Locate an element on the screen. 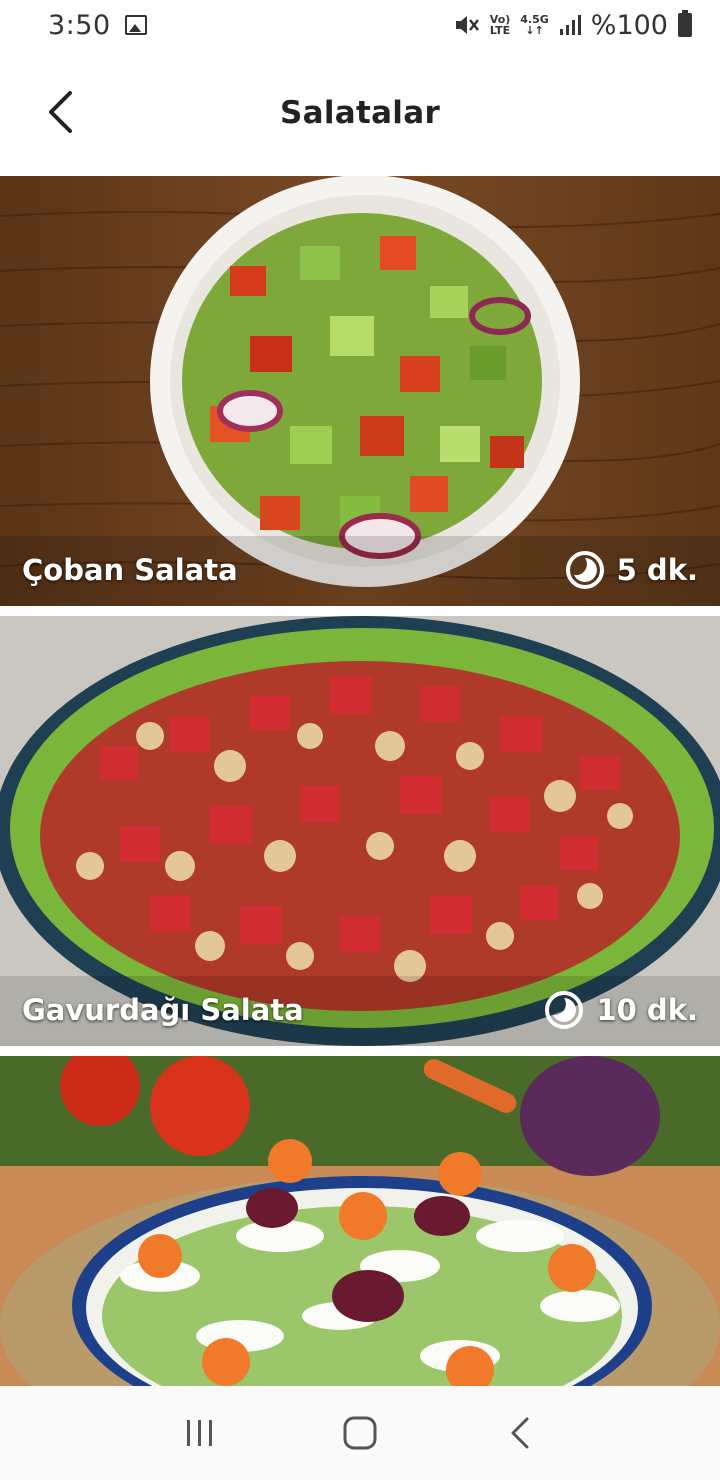 This screenshot has height=1480, width=720. battery-percentage: %100 is located at coordinates (629, 25).